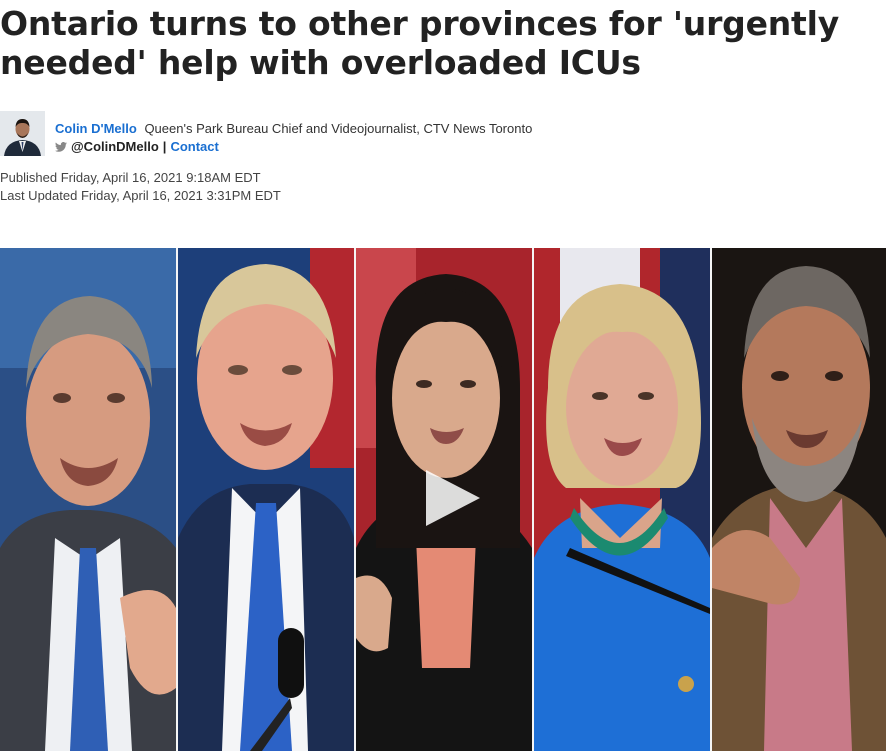 The width and height of the screenshot is (886, 751). I want to click on contact-link: Contact, so click(194, 146).